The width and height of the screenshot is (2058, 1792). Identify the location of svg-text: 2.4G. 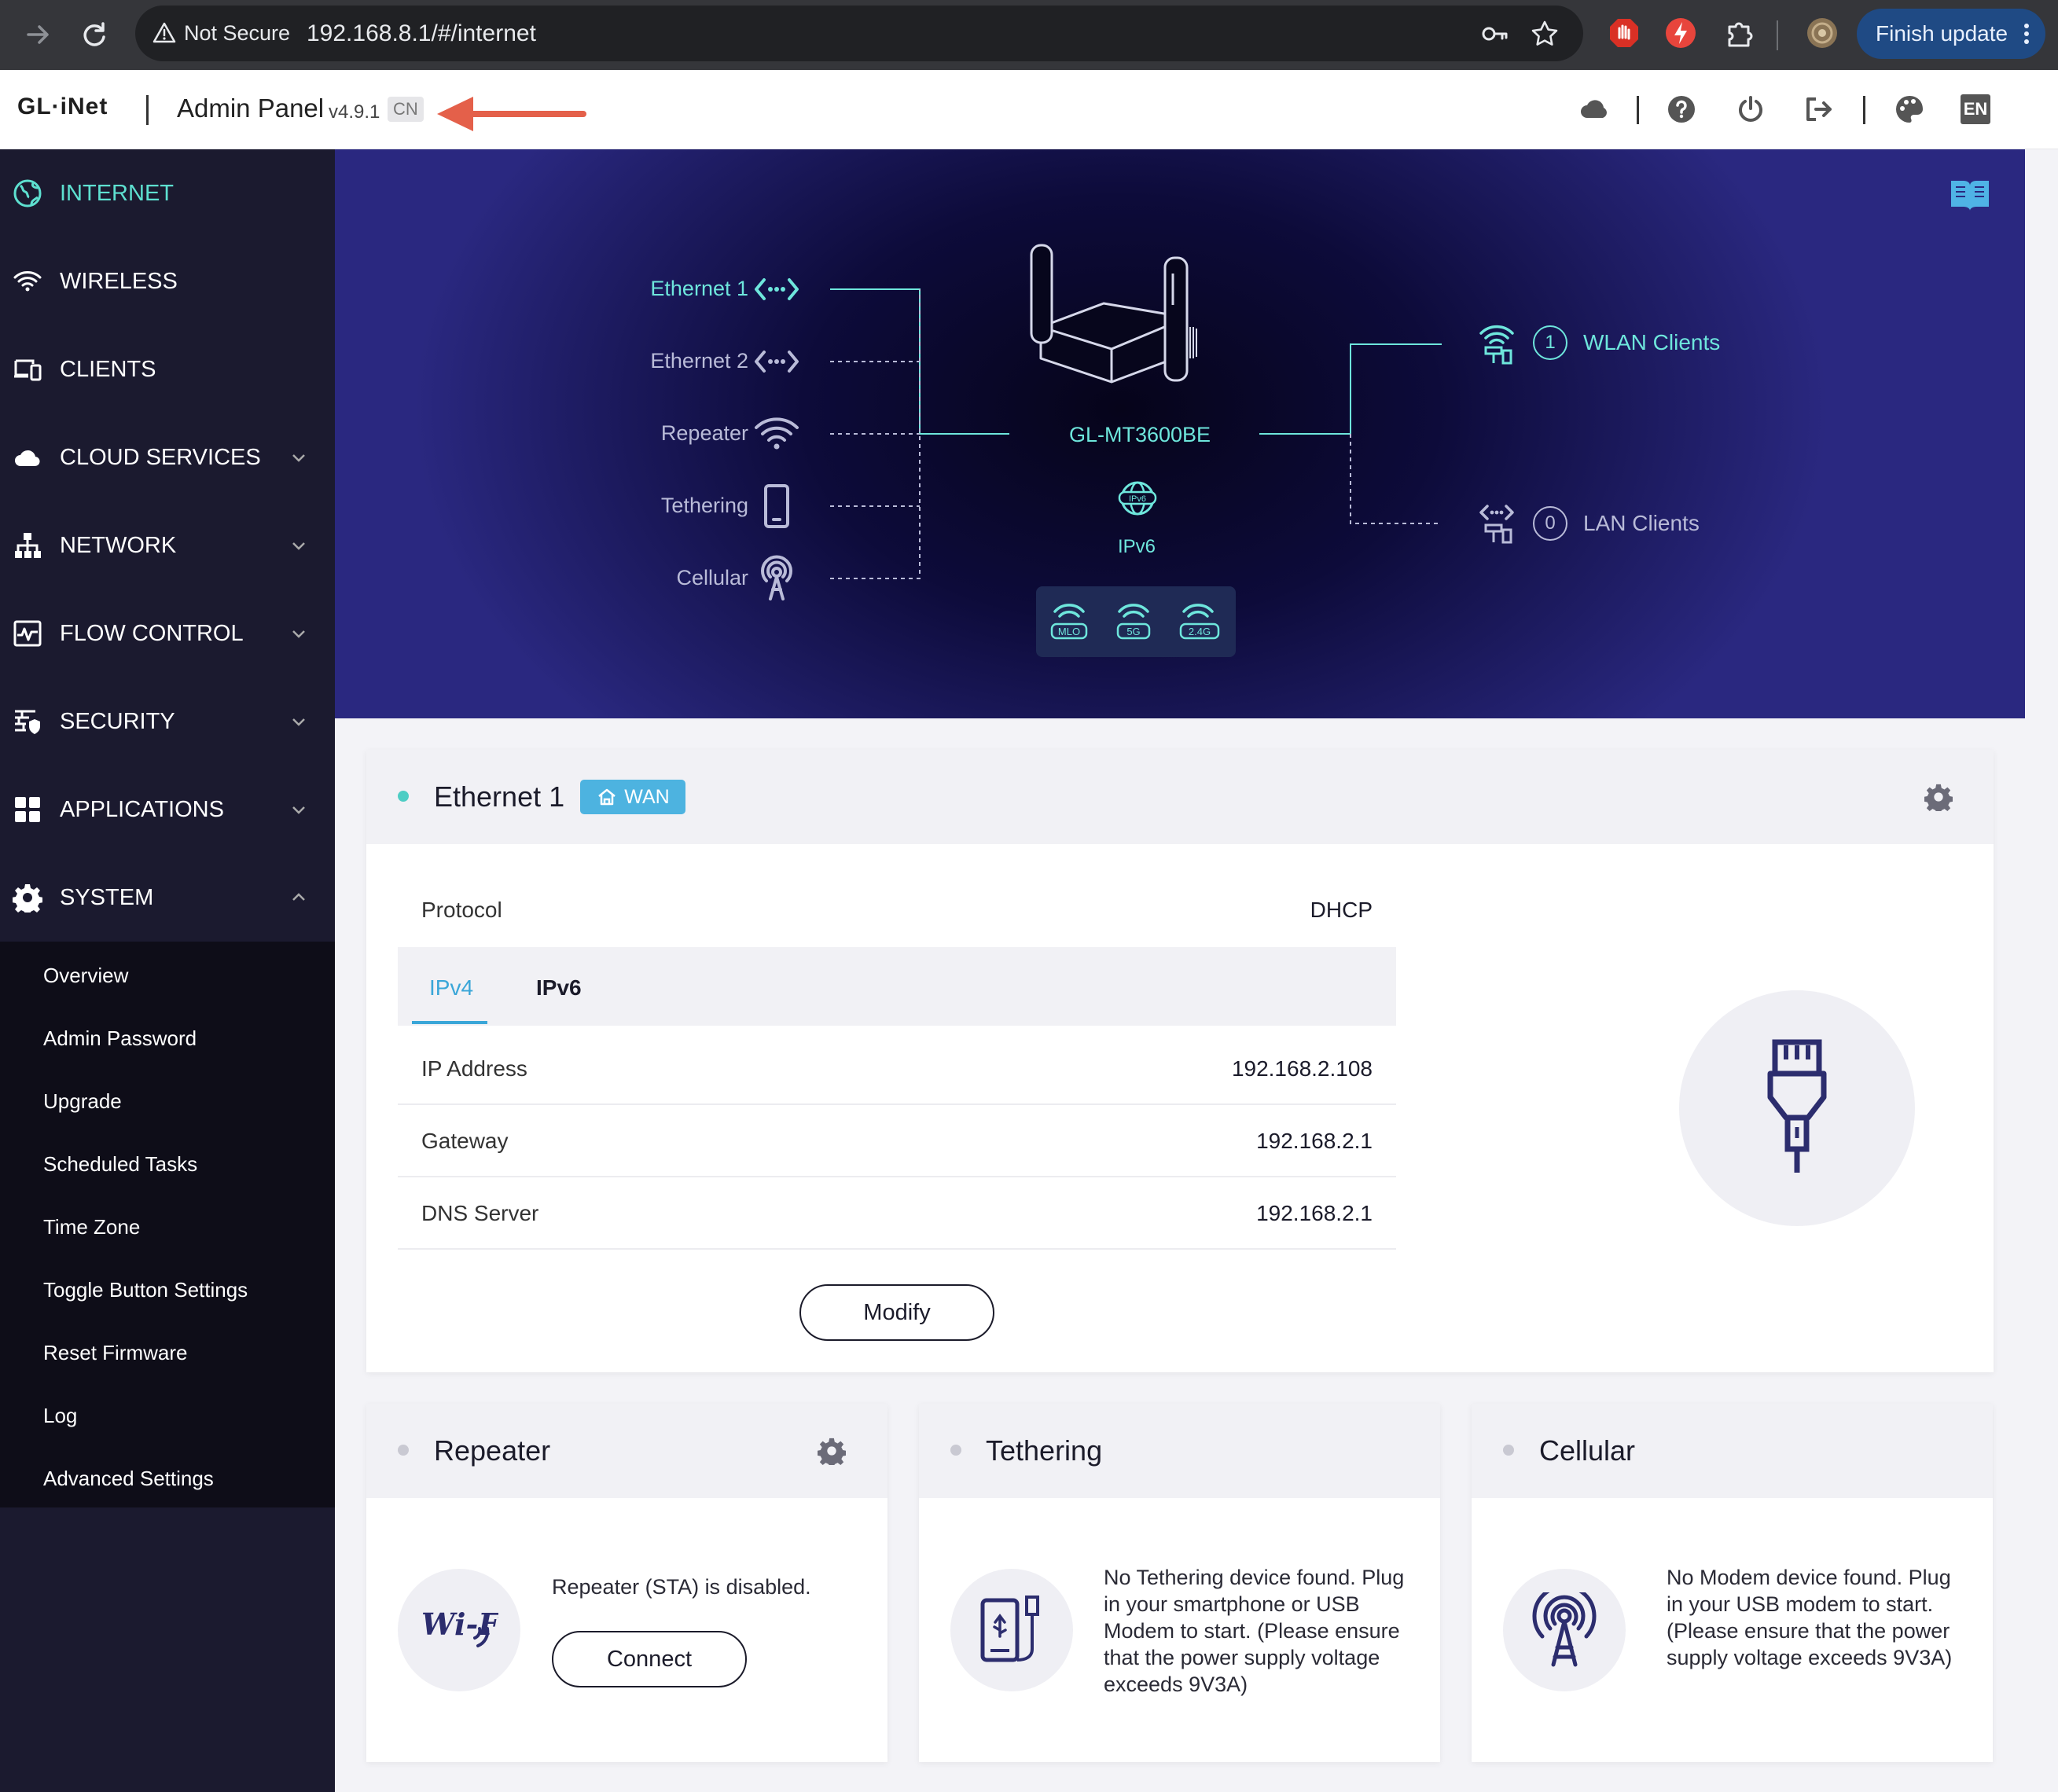
(1200, 631).